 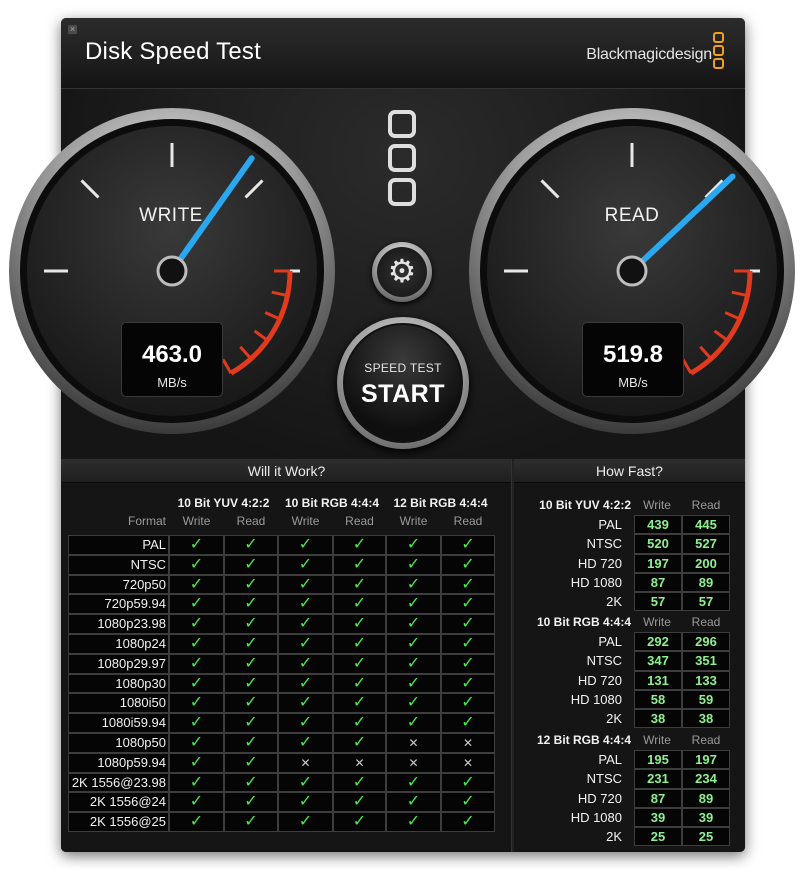 What do you see at coordinates (142, 703) in the screenshot?
I see `format-label: 1080i50` at bounding box center [142, 703].